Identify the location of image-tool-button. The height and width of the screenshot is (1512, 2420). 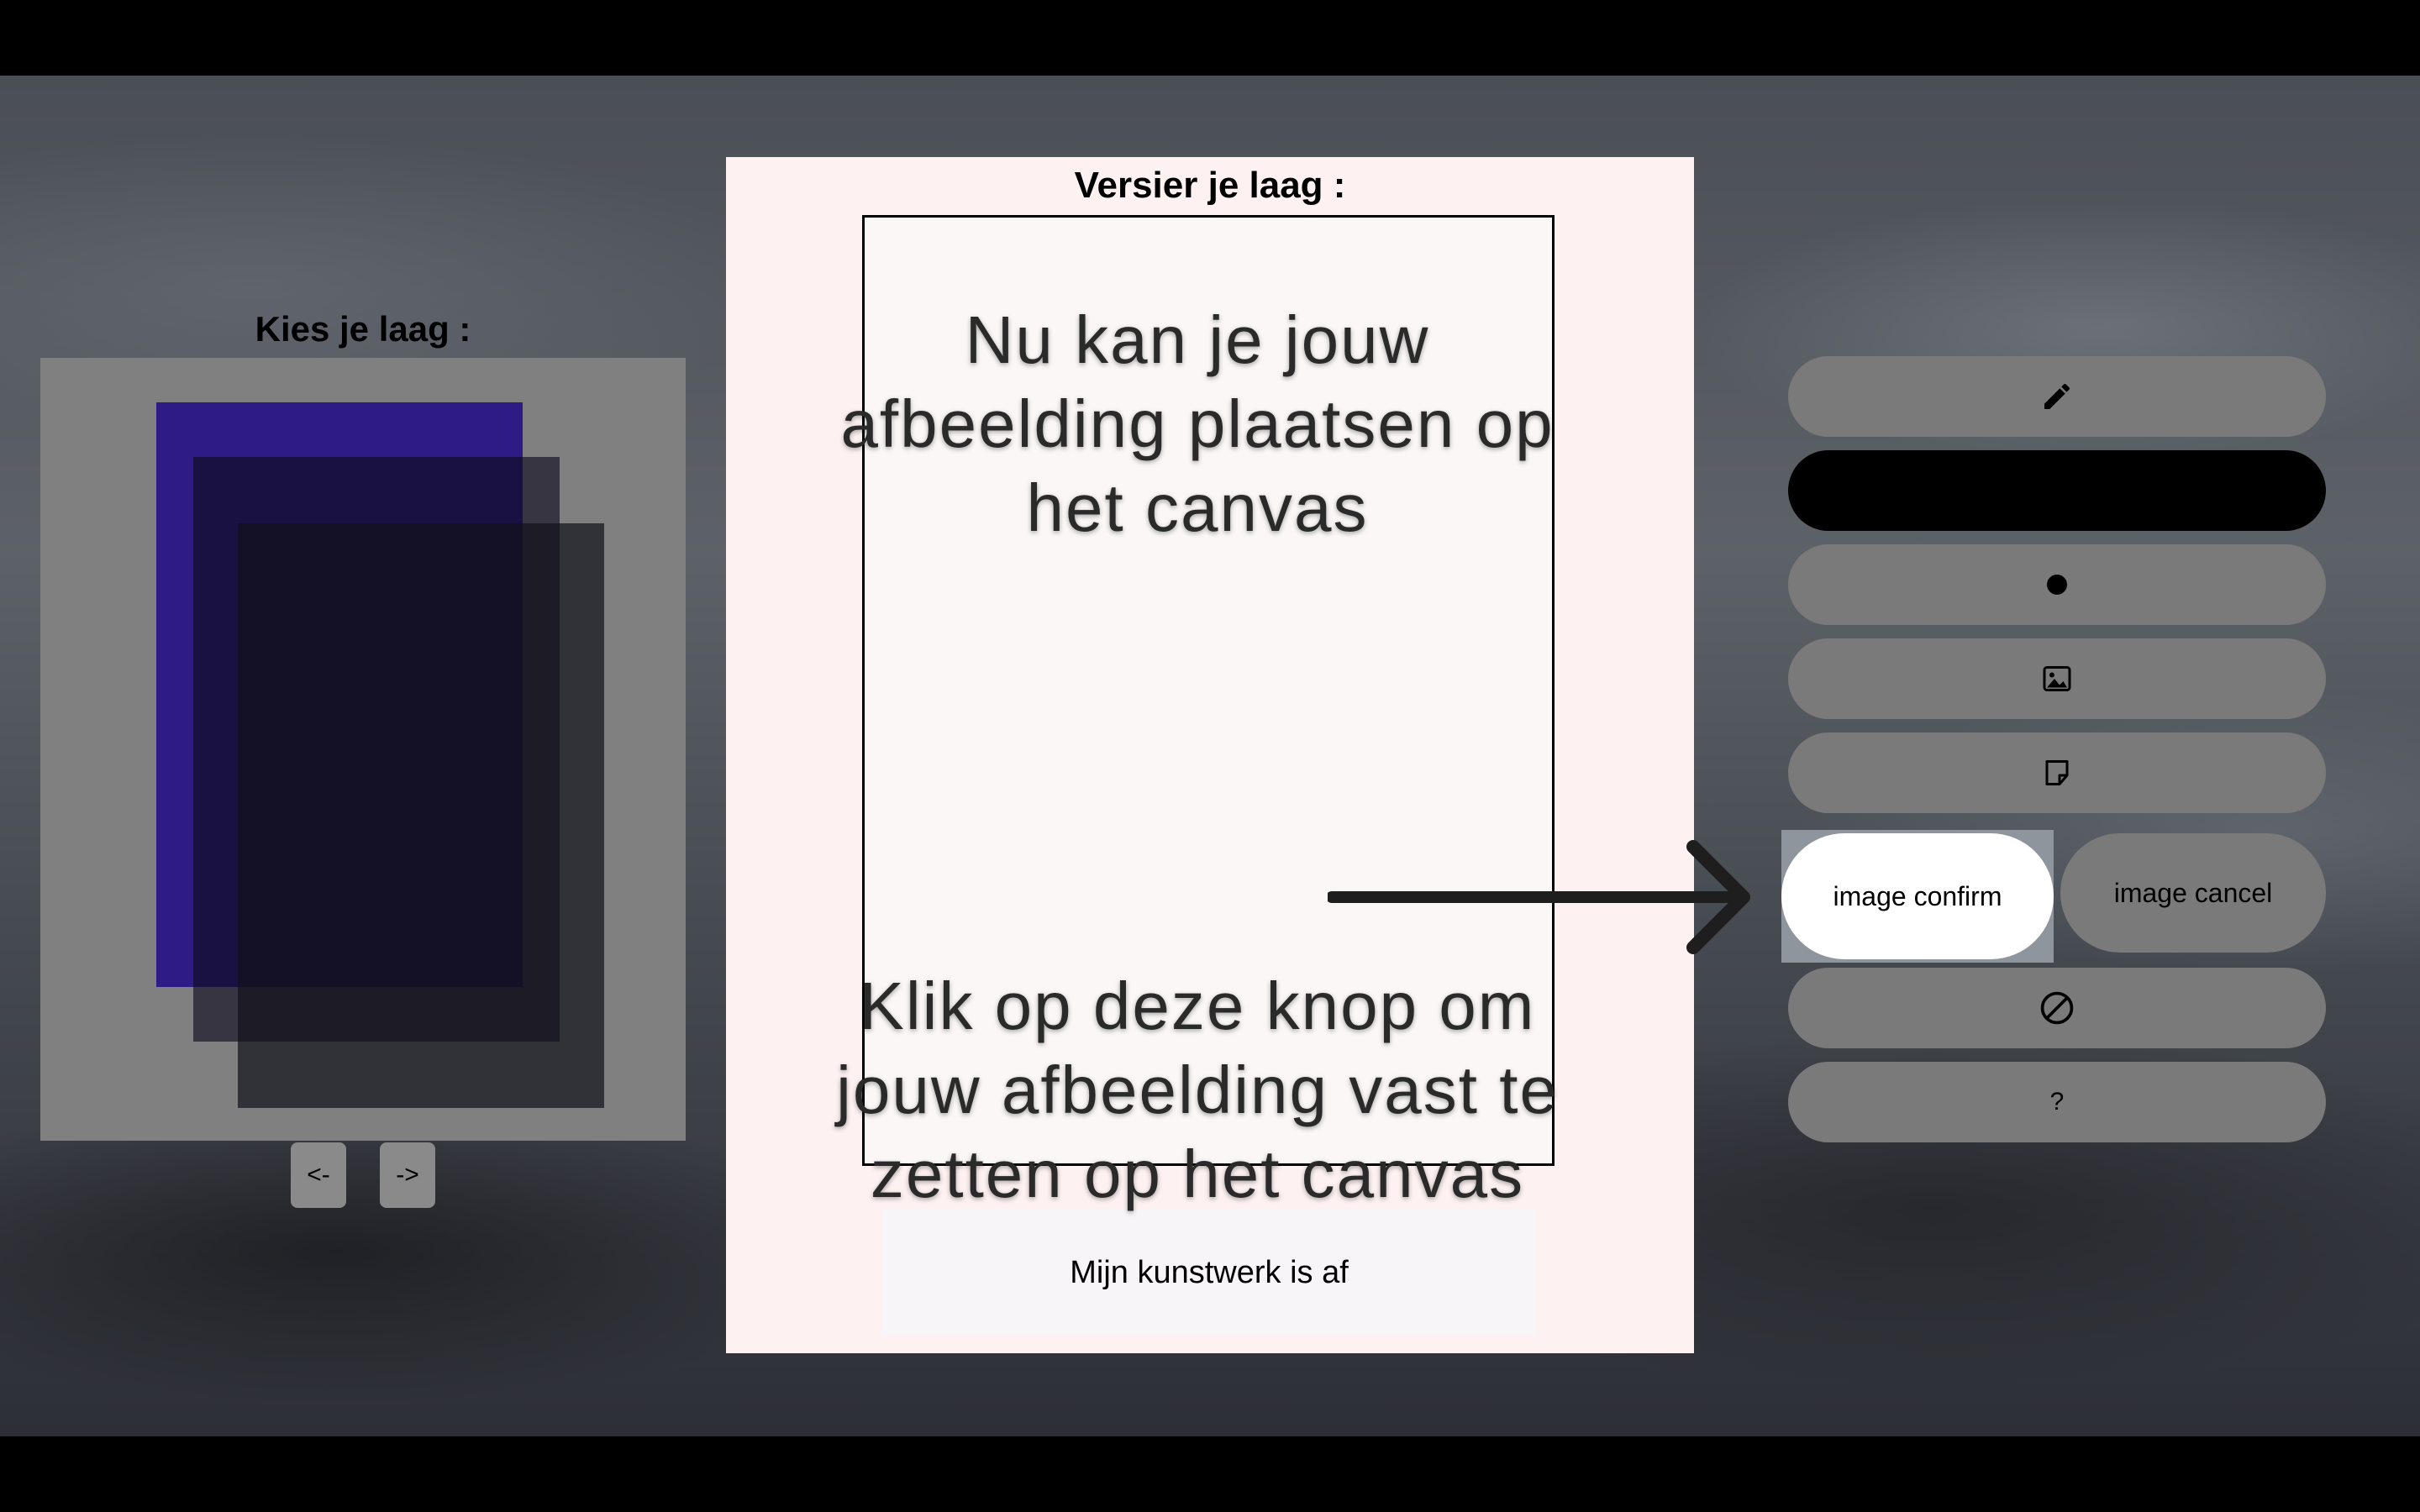
(2057, 678).